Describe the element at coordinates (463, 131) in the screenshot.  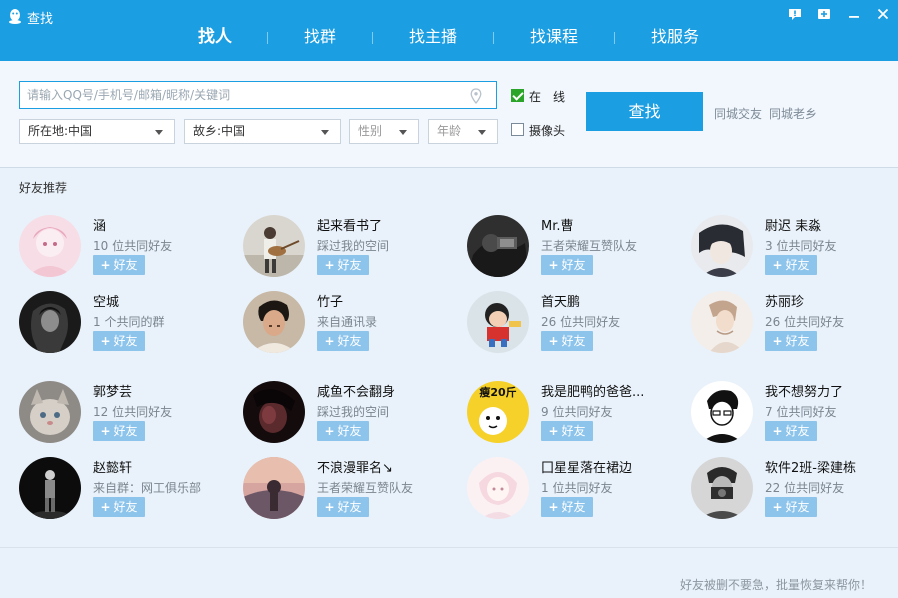
I see `age-select: 年龄` at that location.